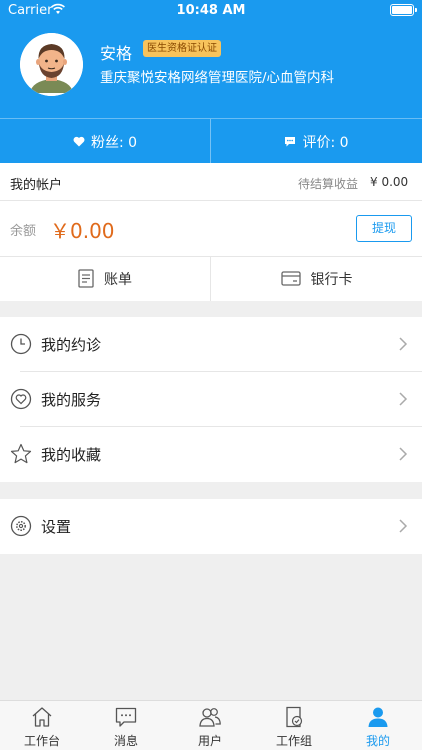 The image size is (422, 750). Describe the element at coordinates (217, 78) in the screenshot. I see `hospital-department: 重庆聚悦安格网络管理医院/心血管内科` at that location.